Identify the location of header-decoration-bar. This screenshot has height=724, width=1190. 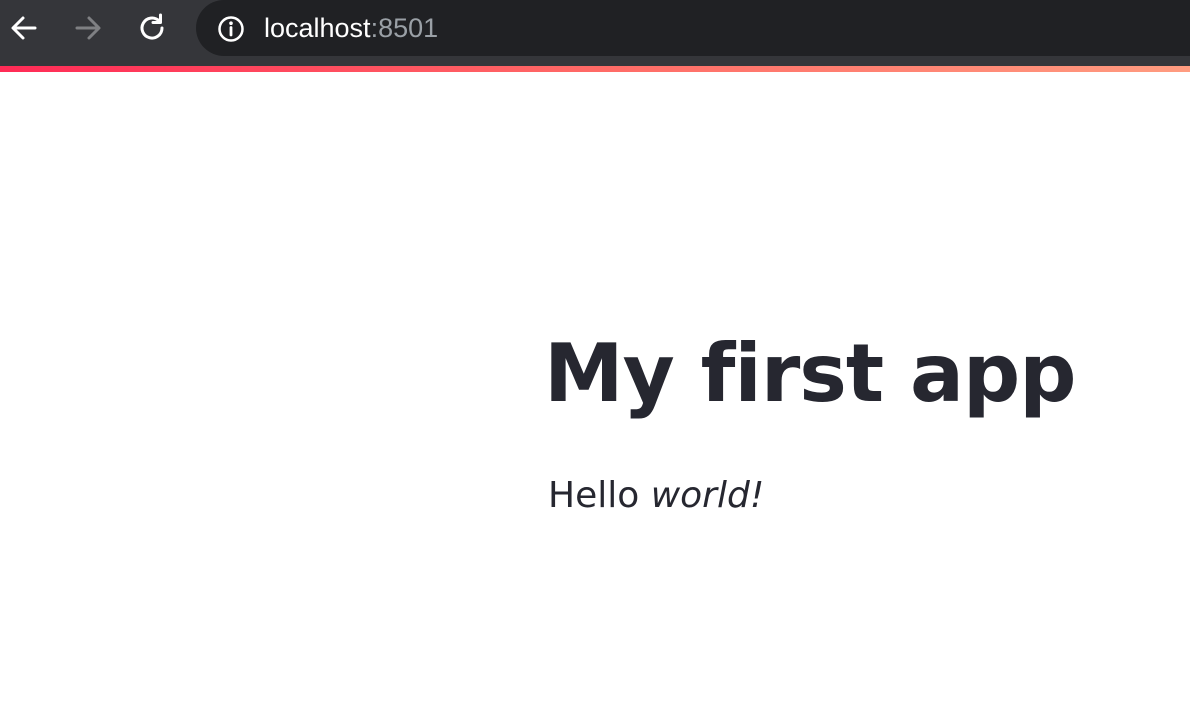
(595, 69).